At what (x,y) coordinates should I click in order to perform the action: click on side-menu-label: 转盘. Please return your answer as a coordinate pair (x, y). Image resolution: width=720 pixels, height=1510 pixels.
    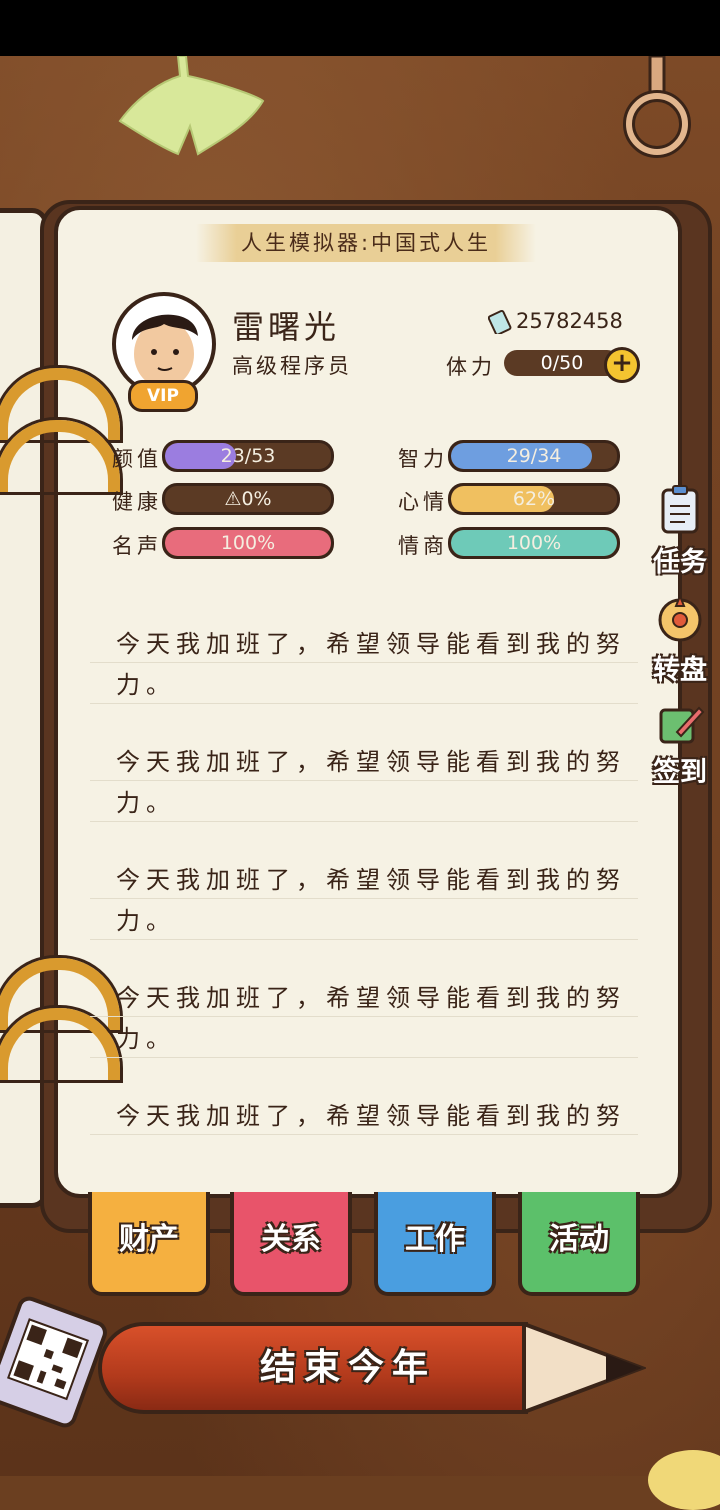
    Looking at the image, I should click on (680, 670).